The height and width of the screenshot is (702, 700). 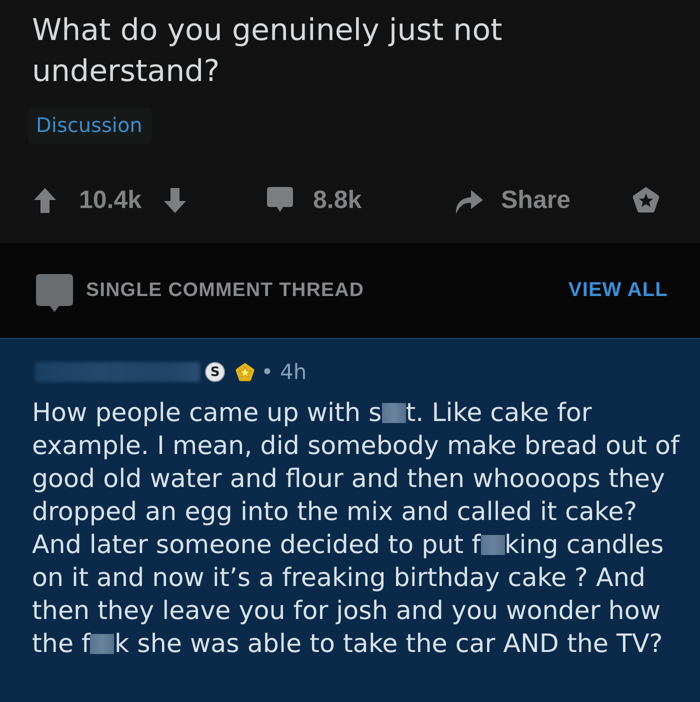 What do you see at coordinates (543, 200) in the screenshot?
I see `share-button: Share` at bounding box center [543, 200].